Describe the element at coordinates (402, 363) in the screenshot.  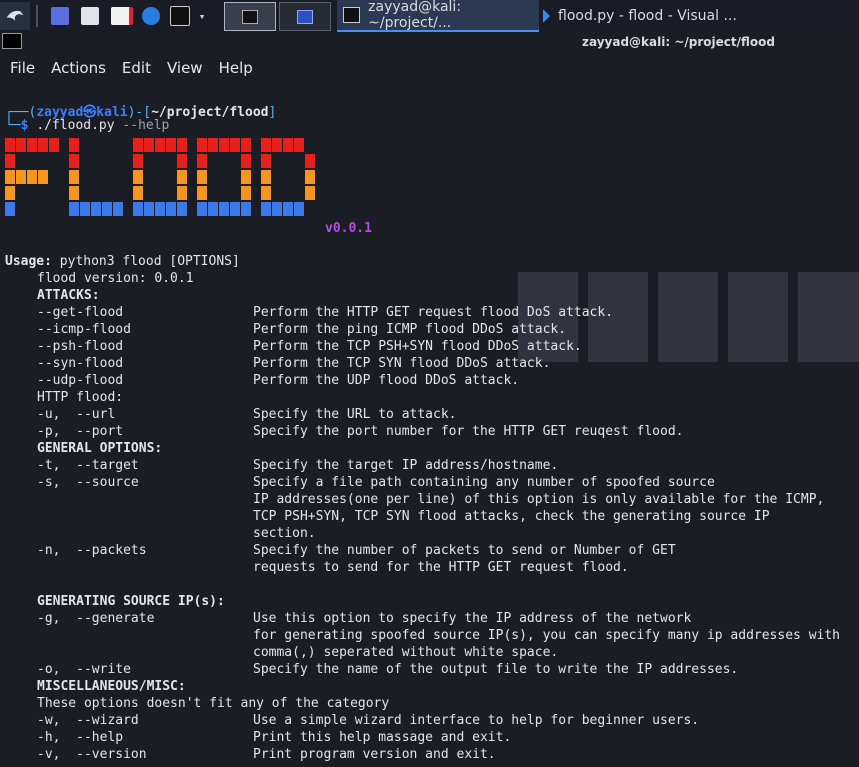
I see `option-description: Perform the TCP SYN flood DDoS attack.` at that location.